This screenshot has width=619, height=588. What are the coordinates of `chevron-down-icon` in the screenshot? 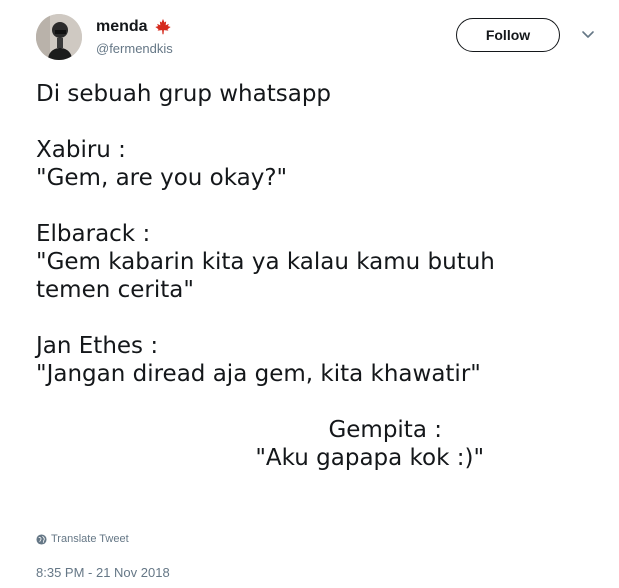 It's located at (588, 35).